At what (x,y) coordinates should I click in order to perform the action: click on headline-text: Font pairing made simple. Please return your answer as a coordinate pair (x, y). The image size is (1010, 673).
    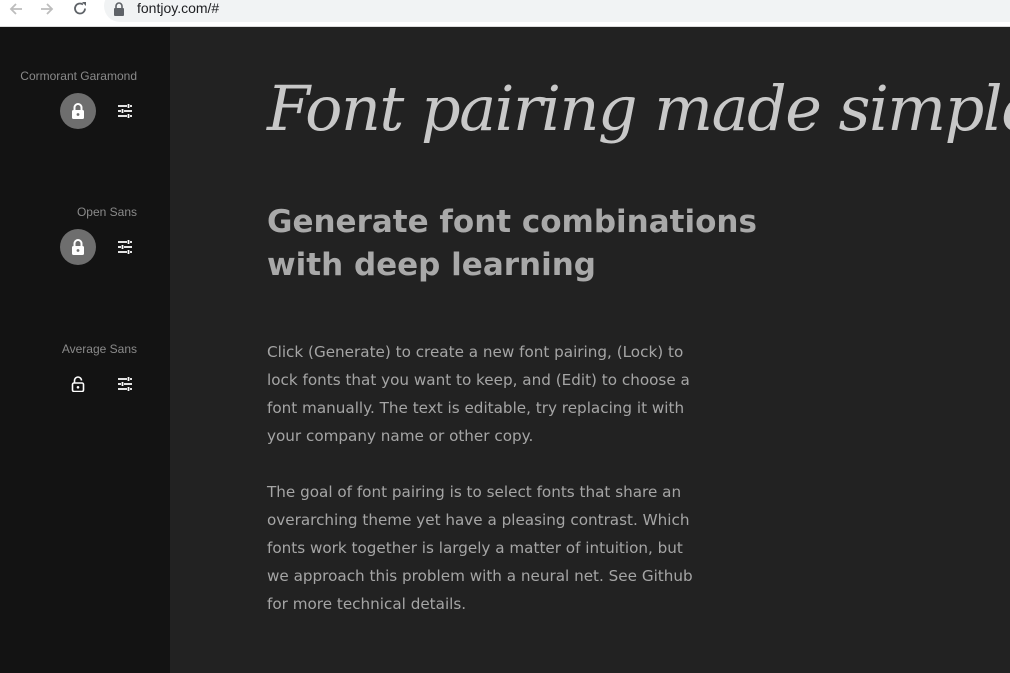
    Looking at the image, I should click on (638, 109).